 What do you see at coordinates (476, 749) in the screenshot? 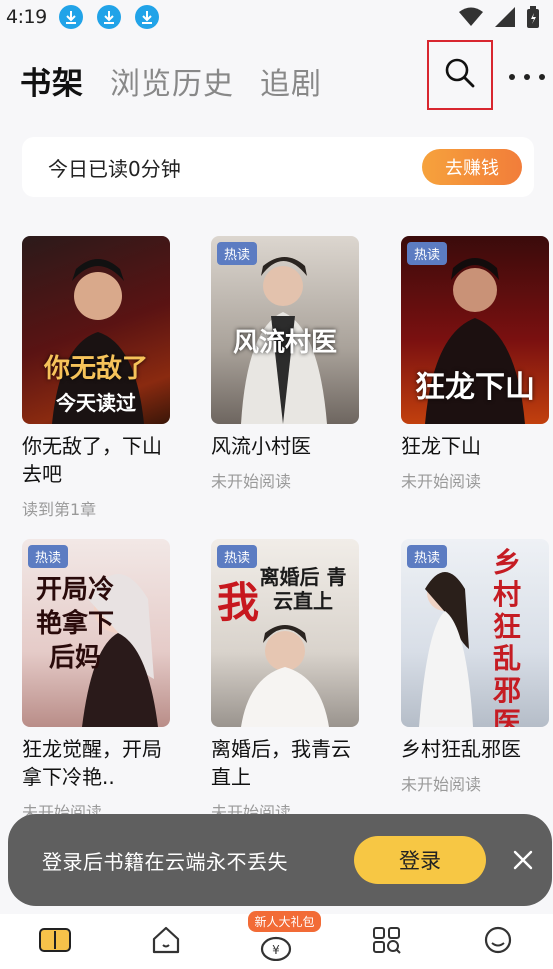
I see `book-title: 乡村狂乱邪医` at bounding box center [476, 749].